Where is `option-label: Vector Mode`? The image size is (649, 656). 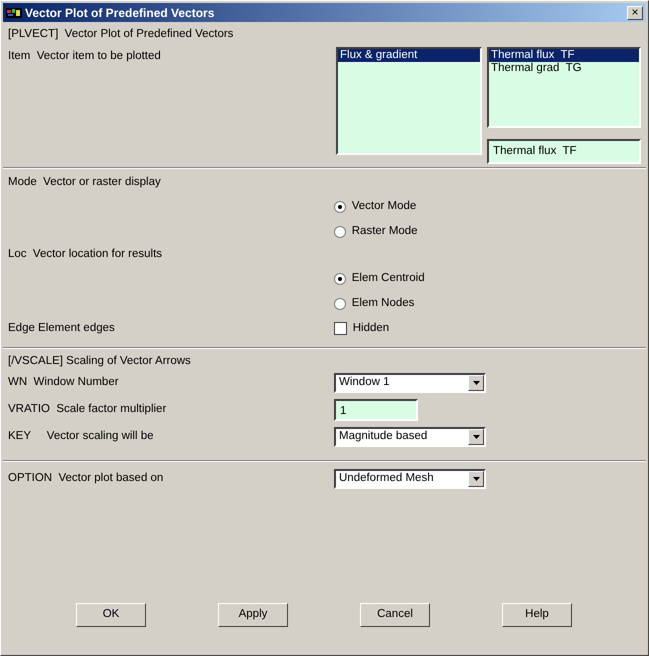
option-label: Vector Mode is located at coordinates (384, 206).